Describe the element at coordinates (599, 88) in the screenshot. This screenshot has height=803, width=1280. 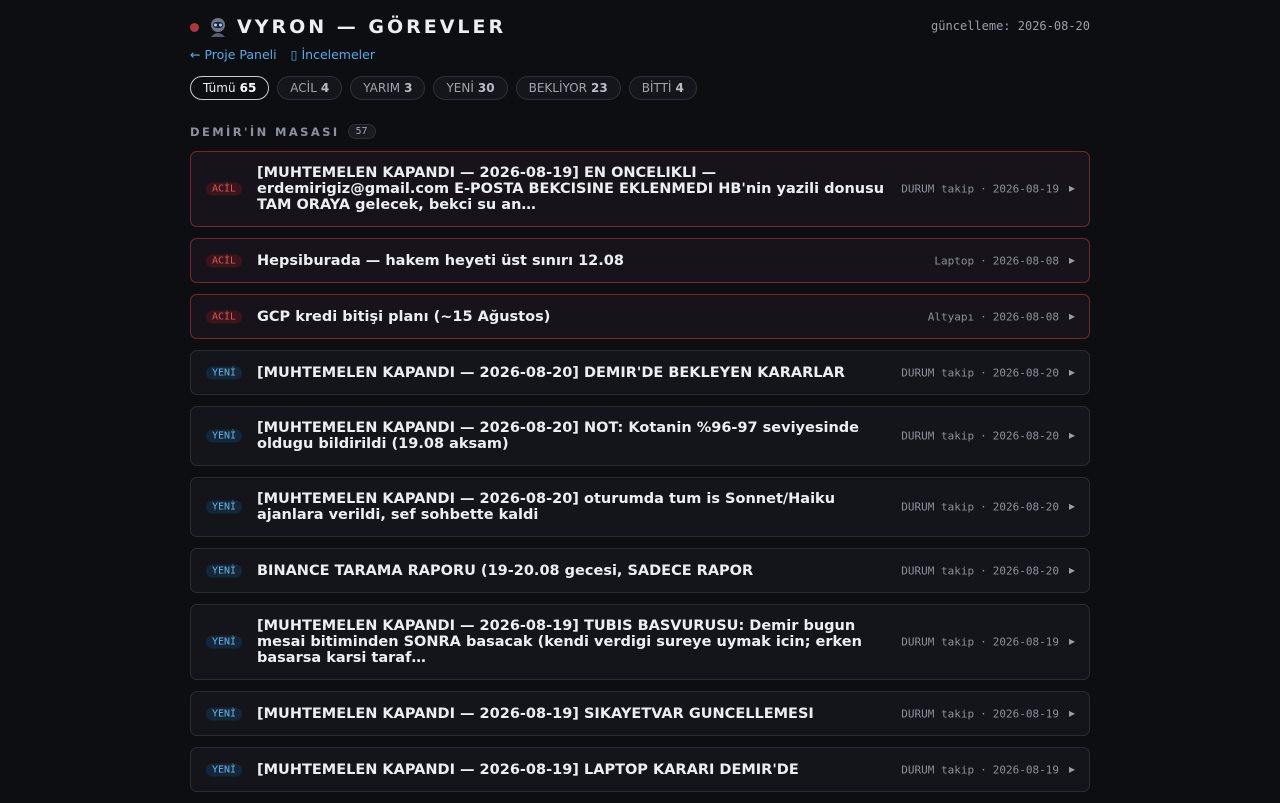
I see `filter-count: 23` at that location.